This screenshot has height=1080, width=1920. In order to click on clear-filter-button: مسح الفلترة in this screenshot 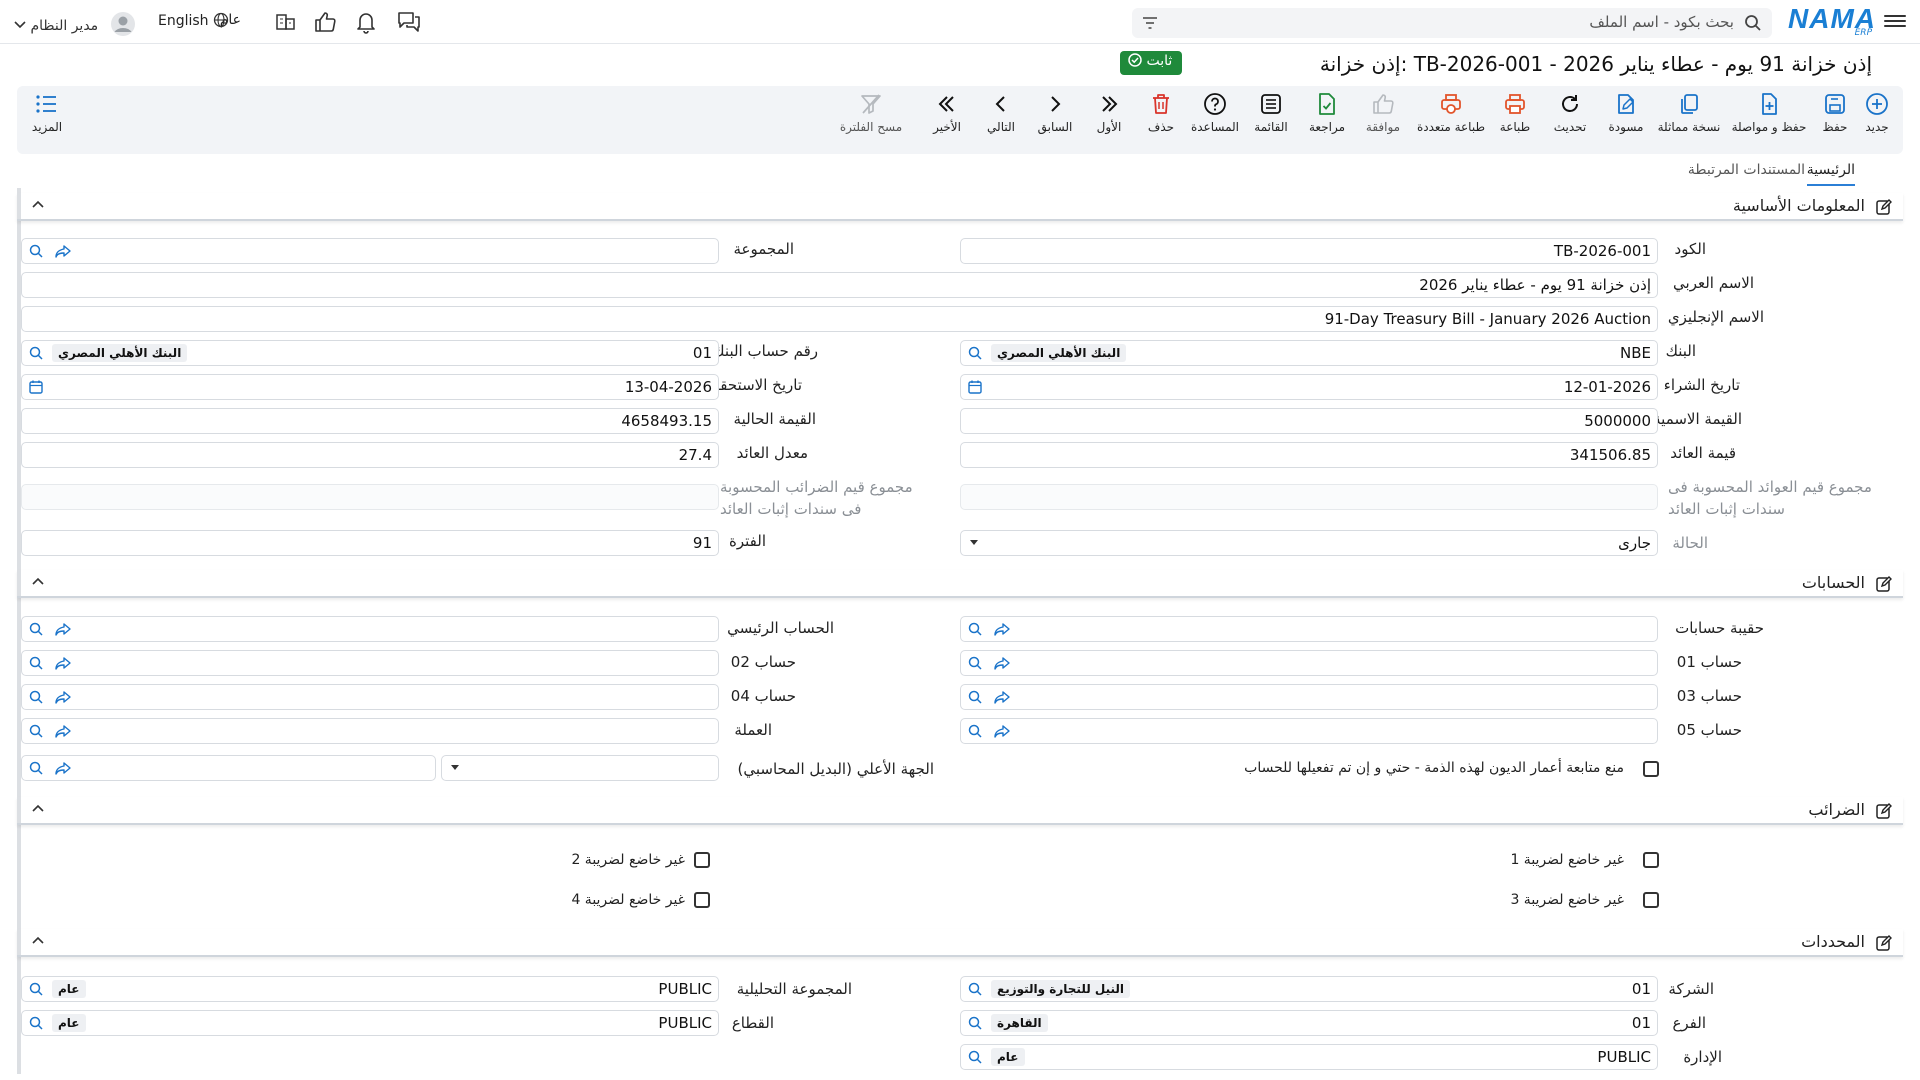, I will do `click(871, 113)`.